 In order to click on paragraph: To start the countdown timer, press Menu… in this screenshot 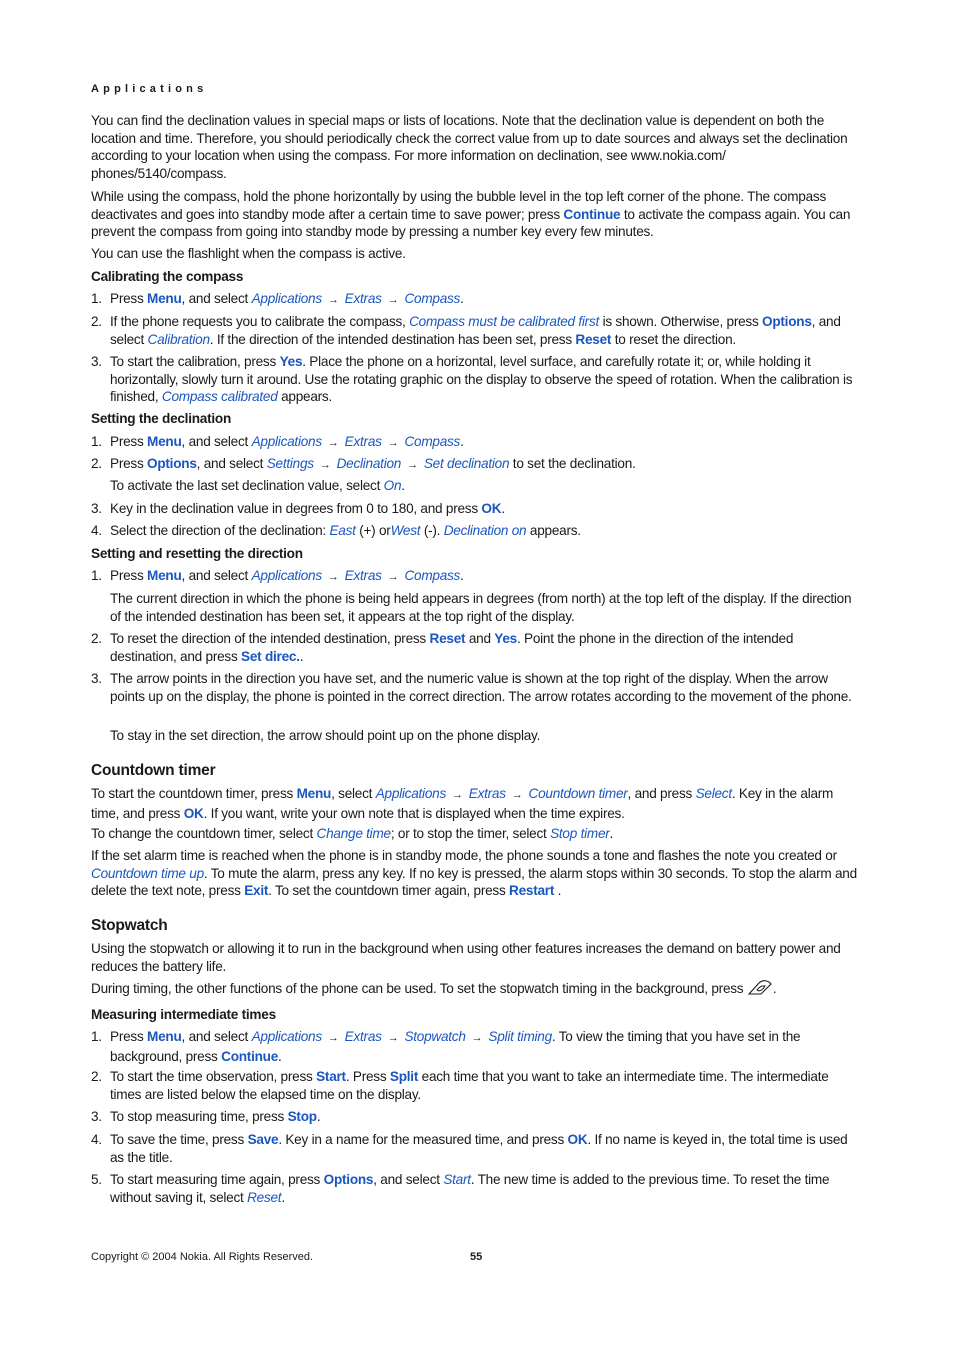, I will do `click(476, 803)`.